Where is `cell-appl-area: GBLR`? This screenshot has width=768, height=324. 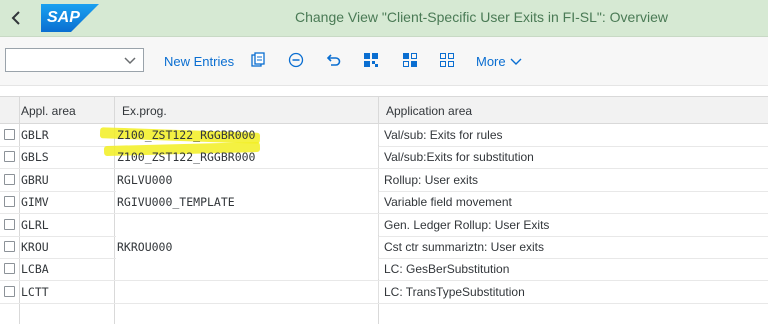
cell-appl-area: GBLR is located at coordinates (35, 135).